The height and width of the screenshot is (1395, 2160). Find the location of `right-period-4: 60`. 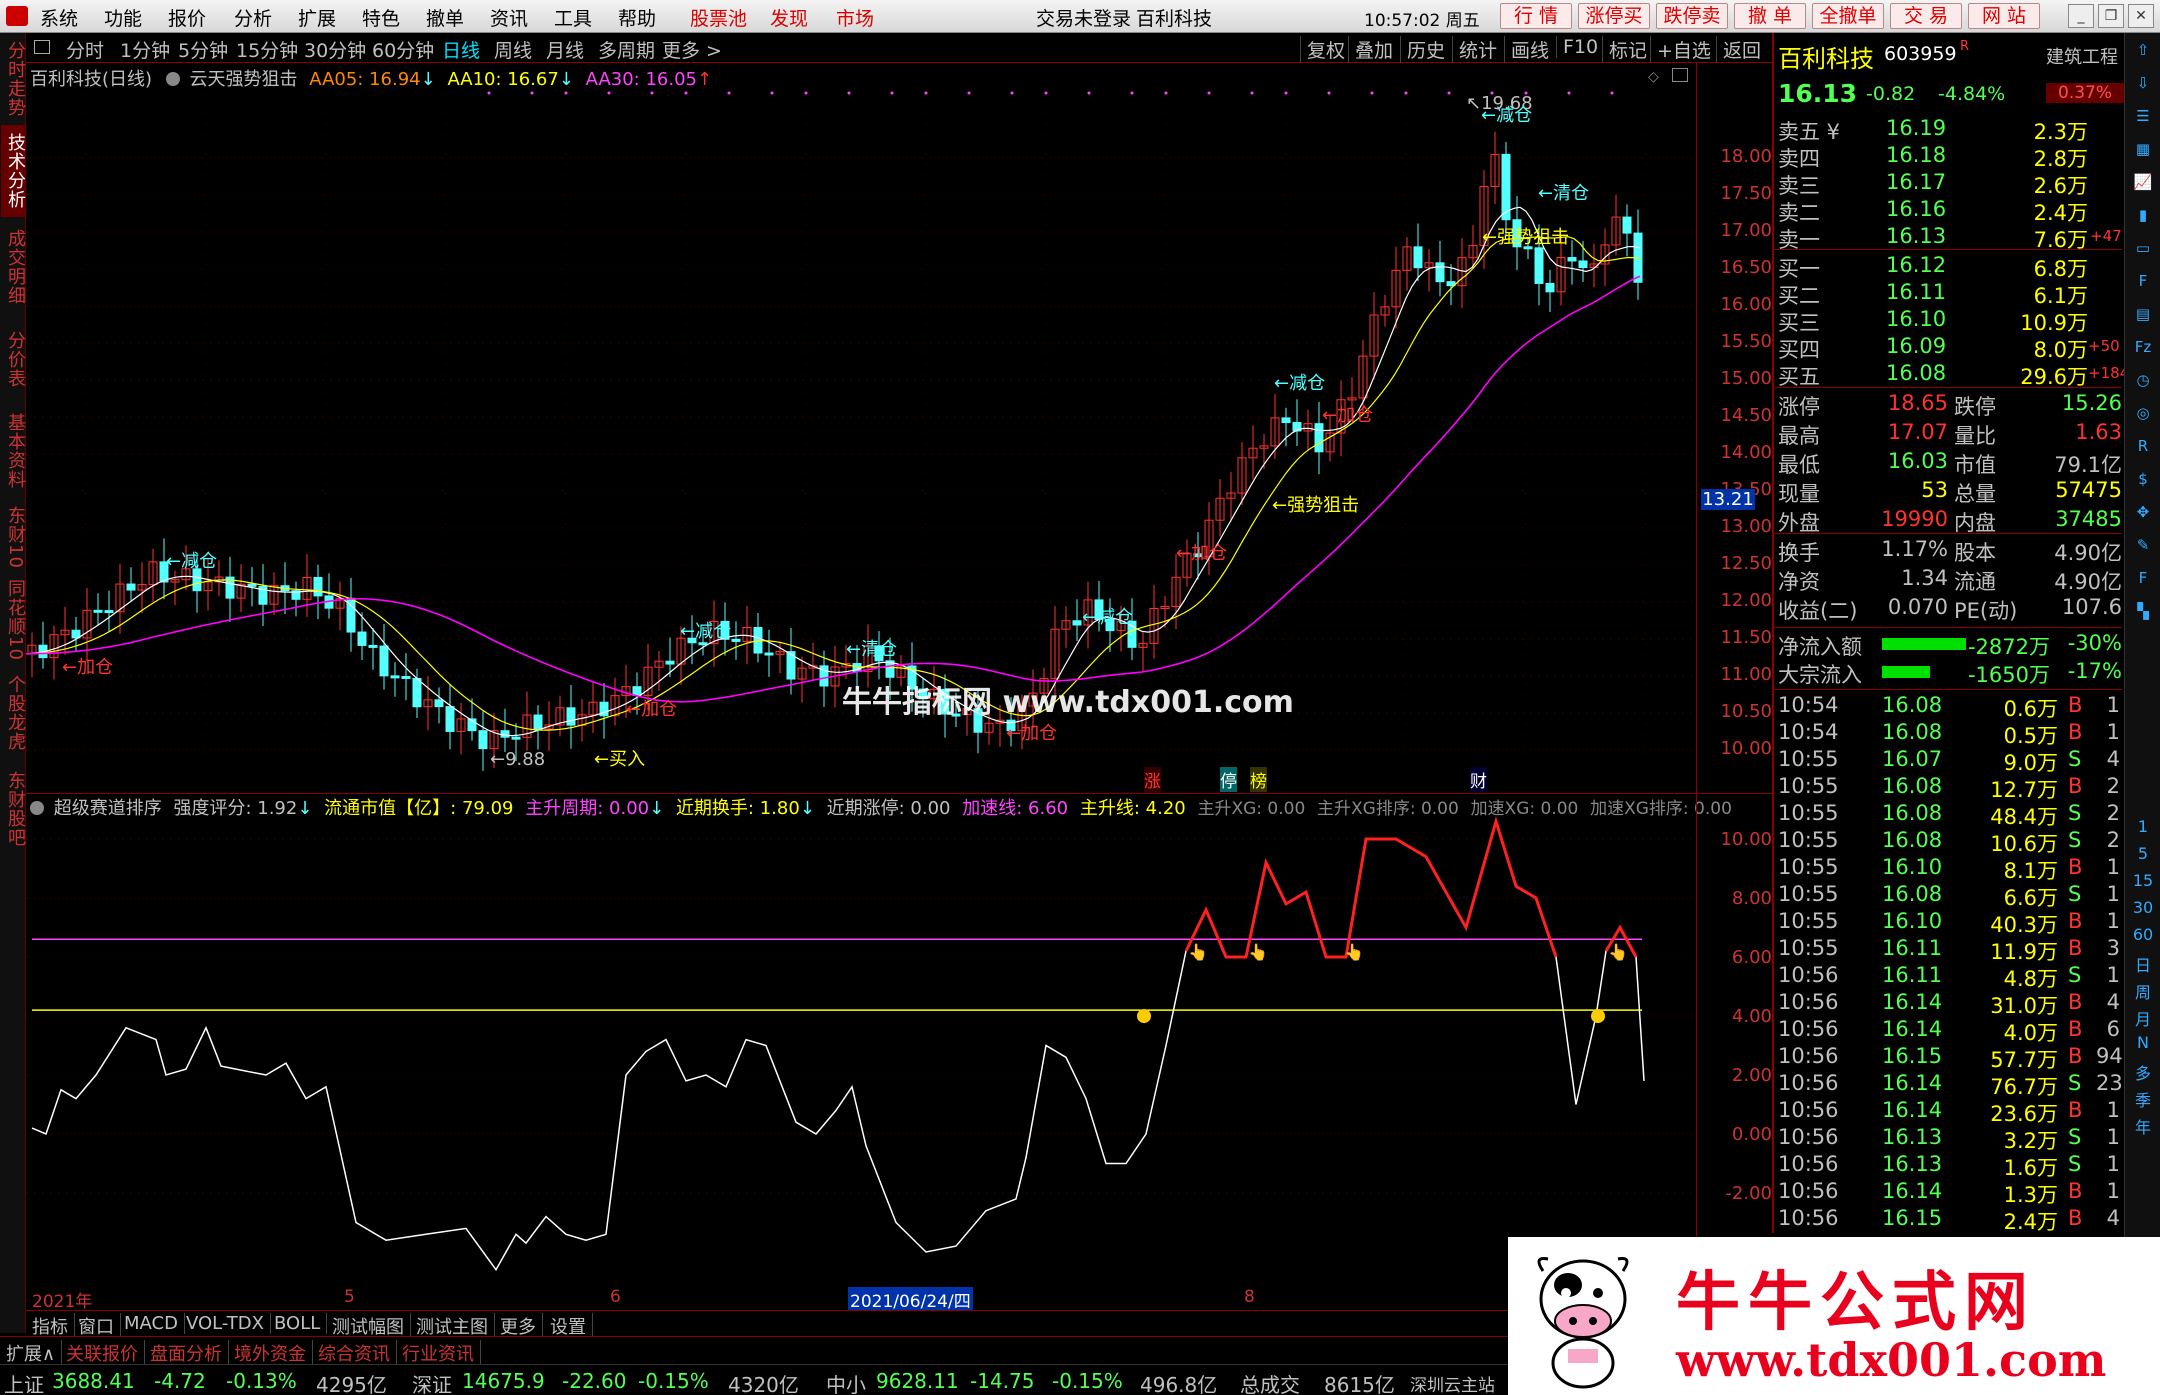

right-period-4: 60 is located at coordinates (2143, 936).